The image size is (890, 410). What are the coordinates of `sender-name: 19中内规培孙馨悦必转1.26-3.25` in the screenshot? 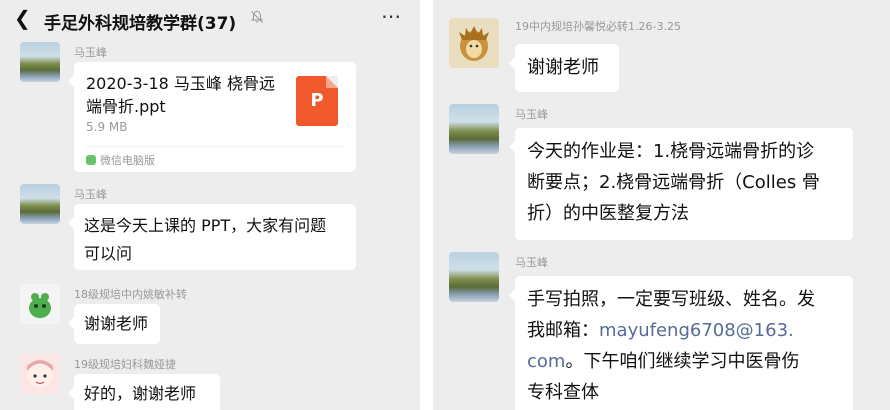 It's located at (598, 26).